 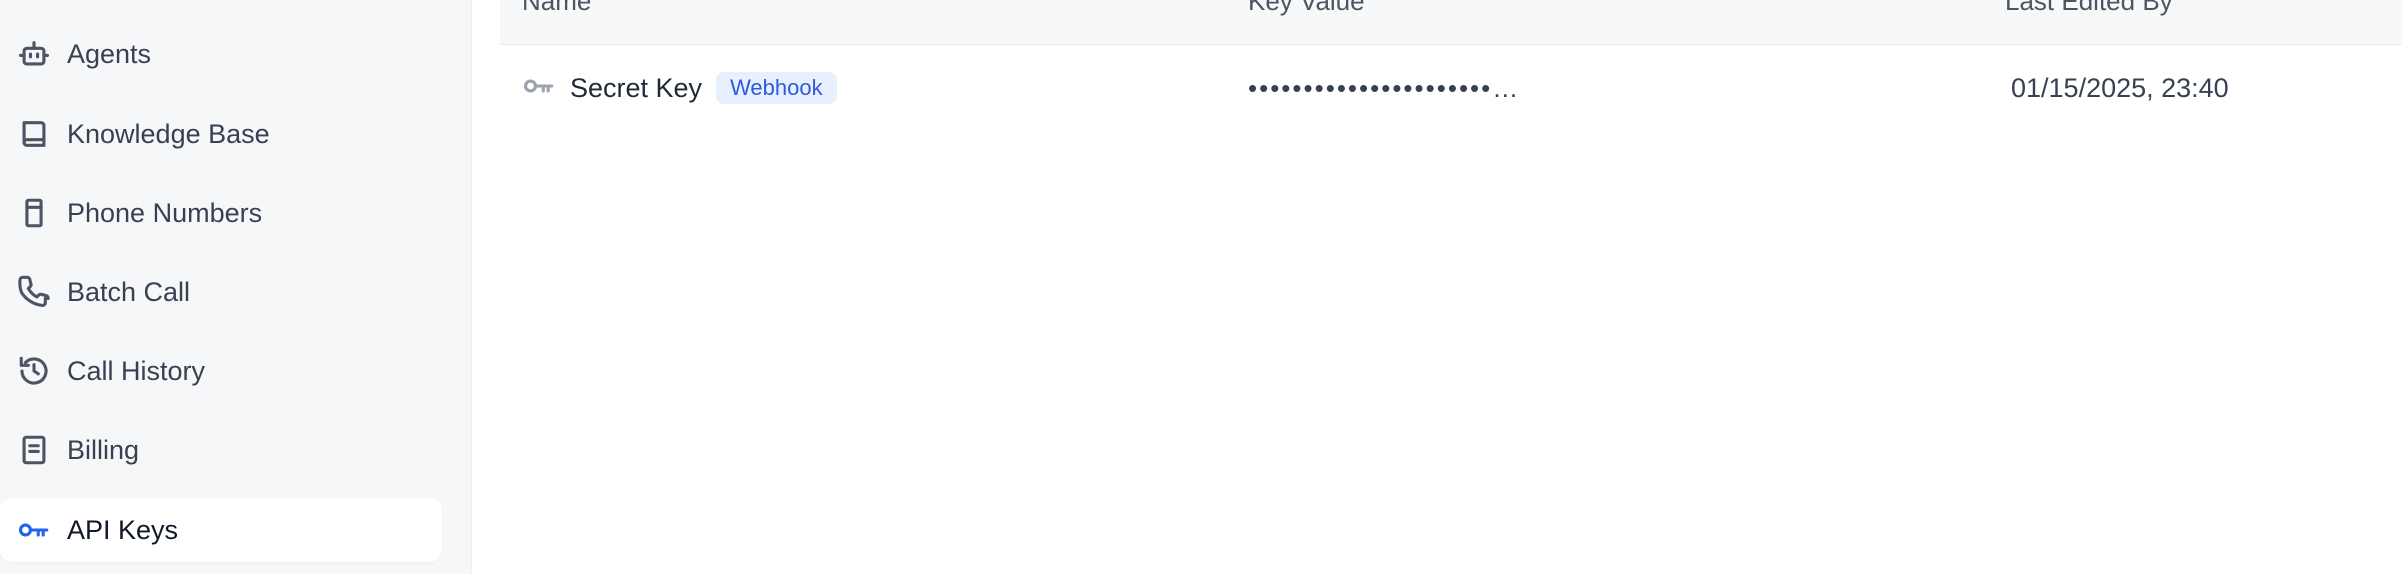 I want to click on book-icon, so click(x=34, y=134).